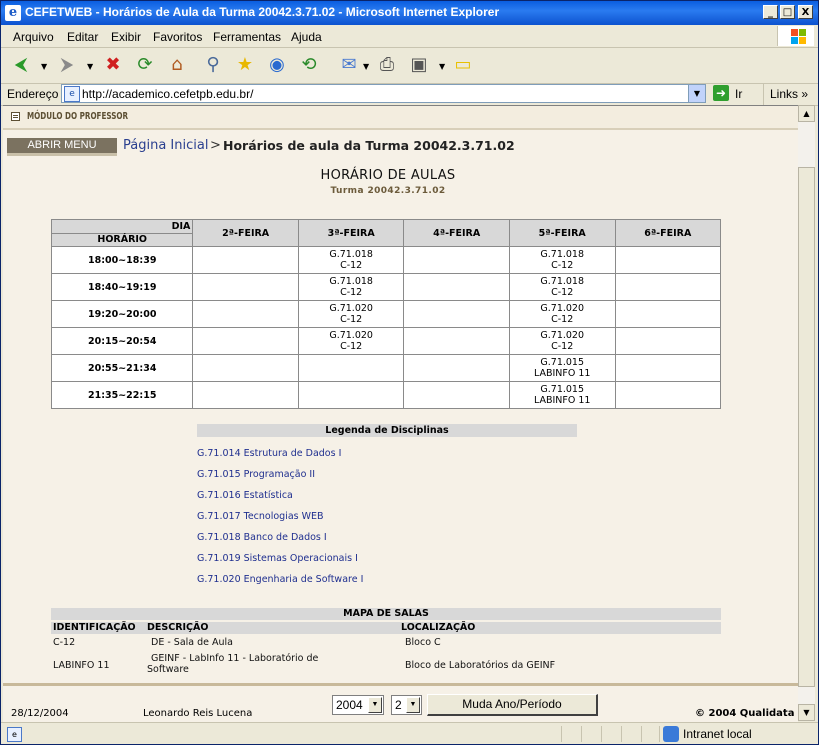 This screenshot has width=819, height=745. I want to click on legend-item: G.71.019 Sistemas Operacionais I, so click(387, 558).